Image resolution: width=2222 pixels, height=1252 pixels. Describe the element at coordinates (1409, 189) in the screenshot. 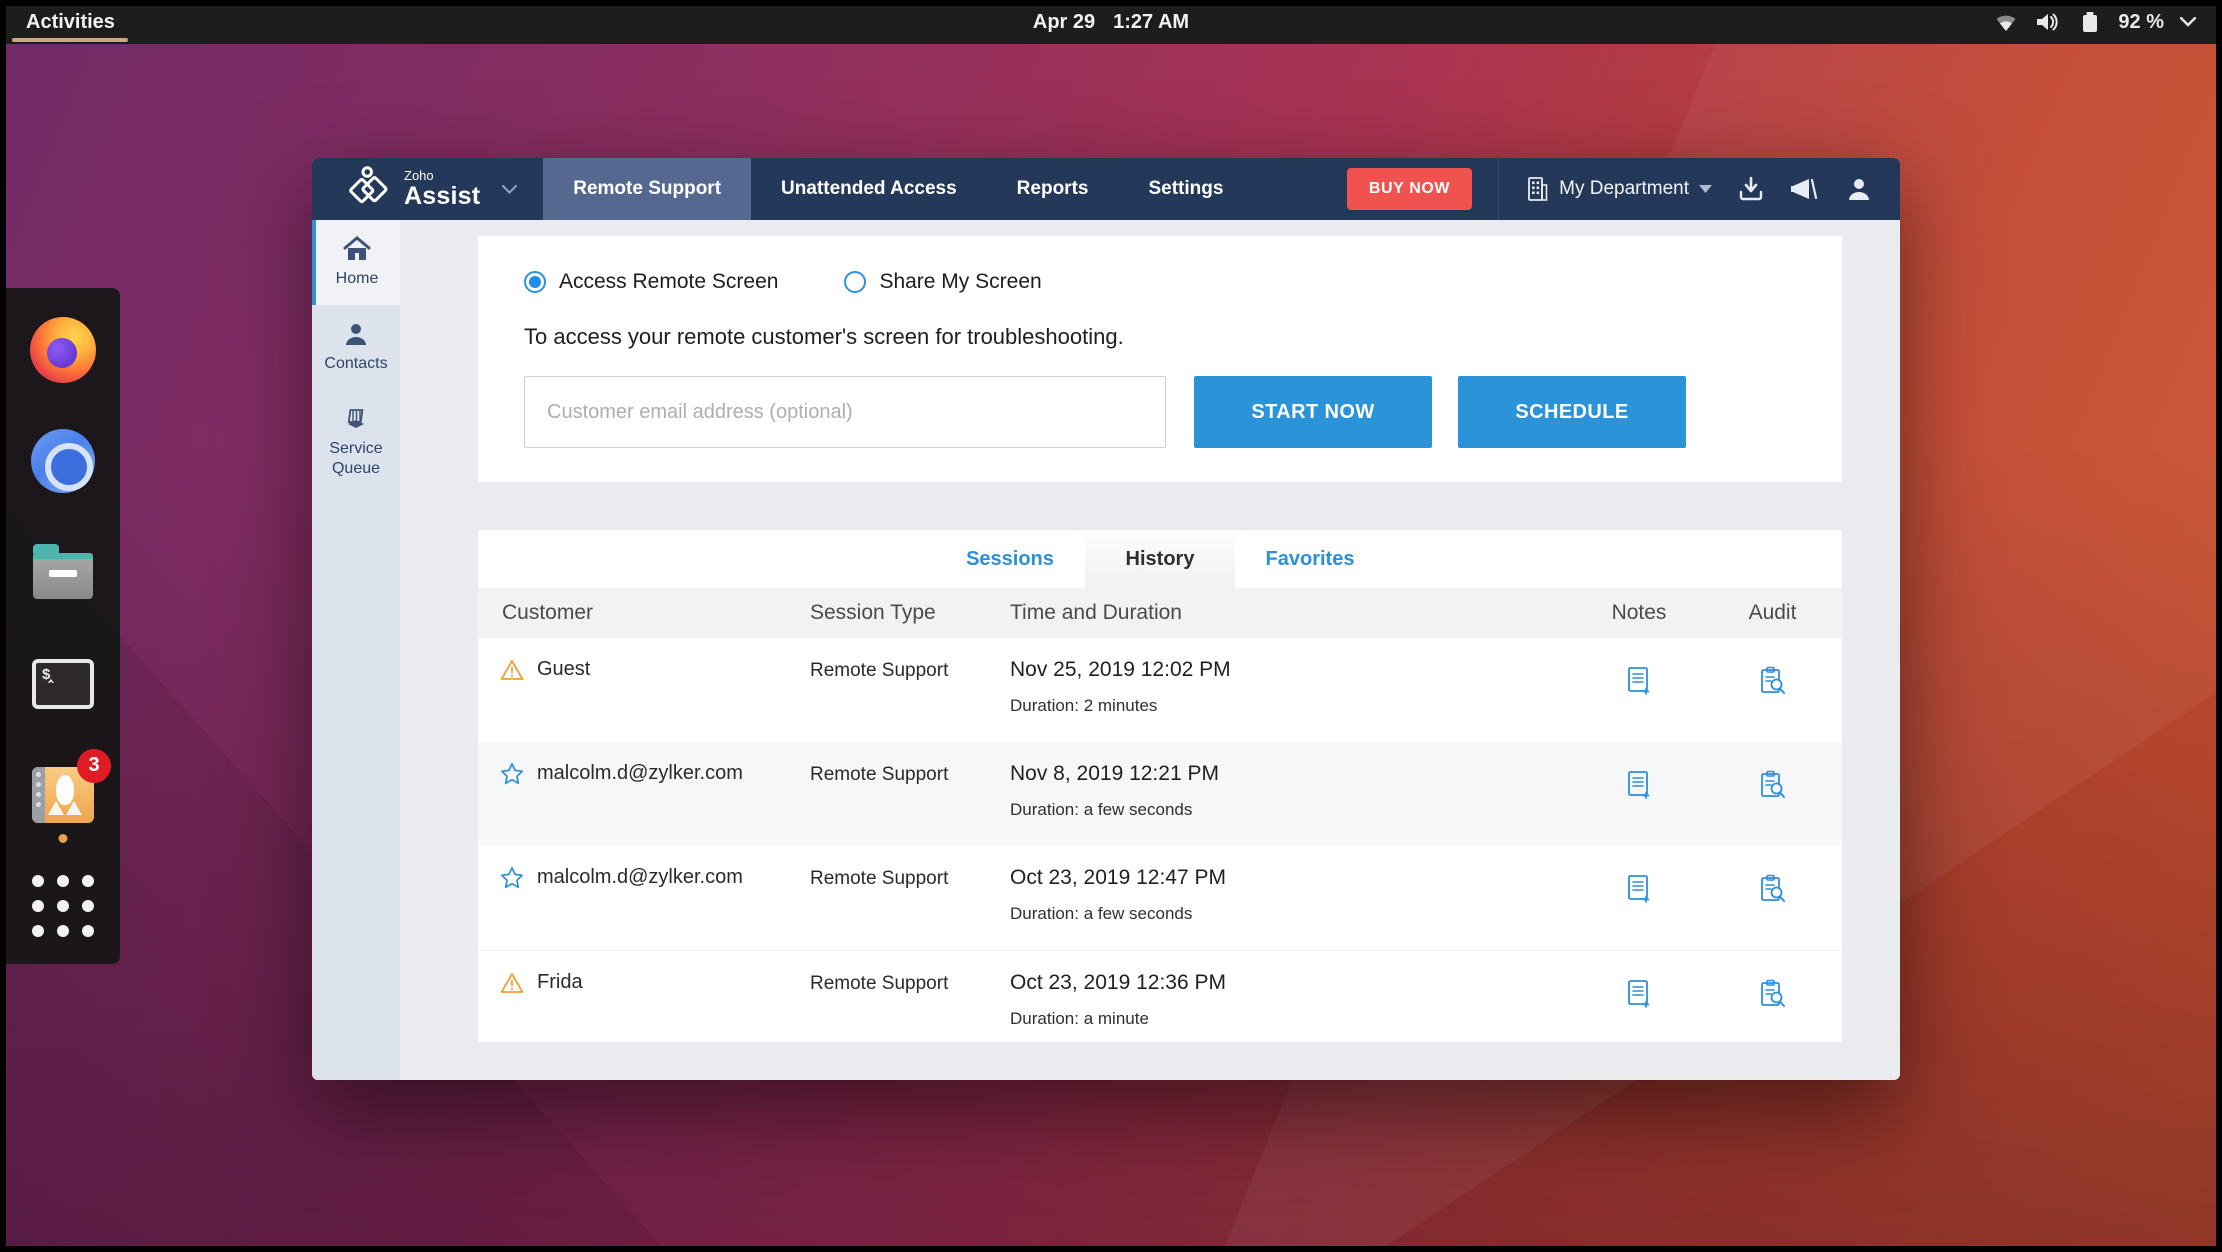

I see `buy-now-button: BUY NOW` at that location.